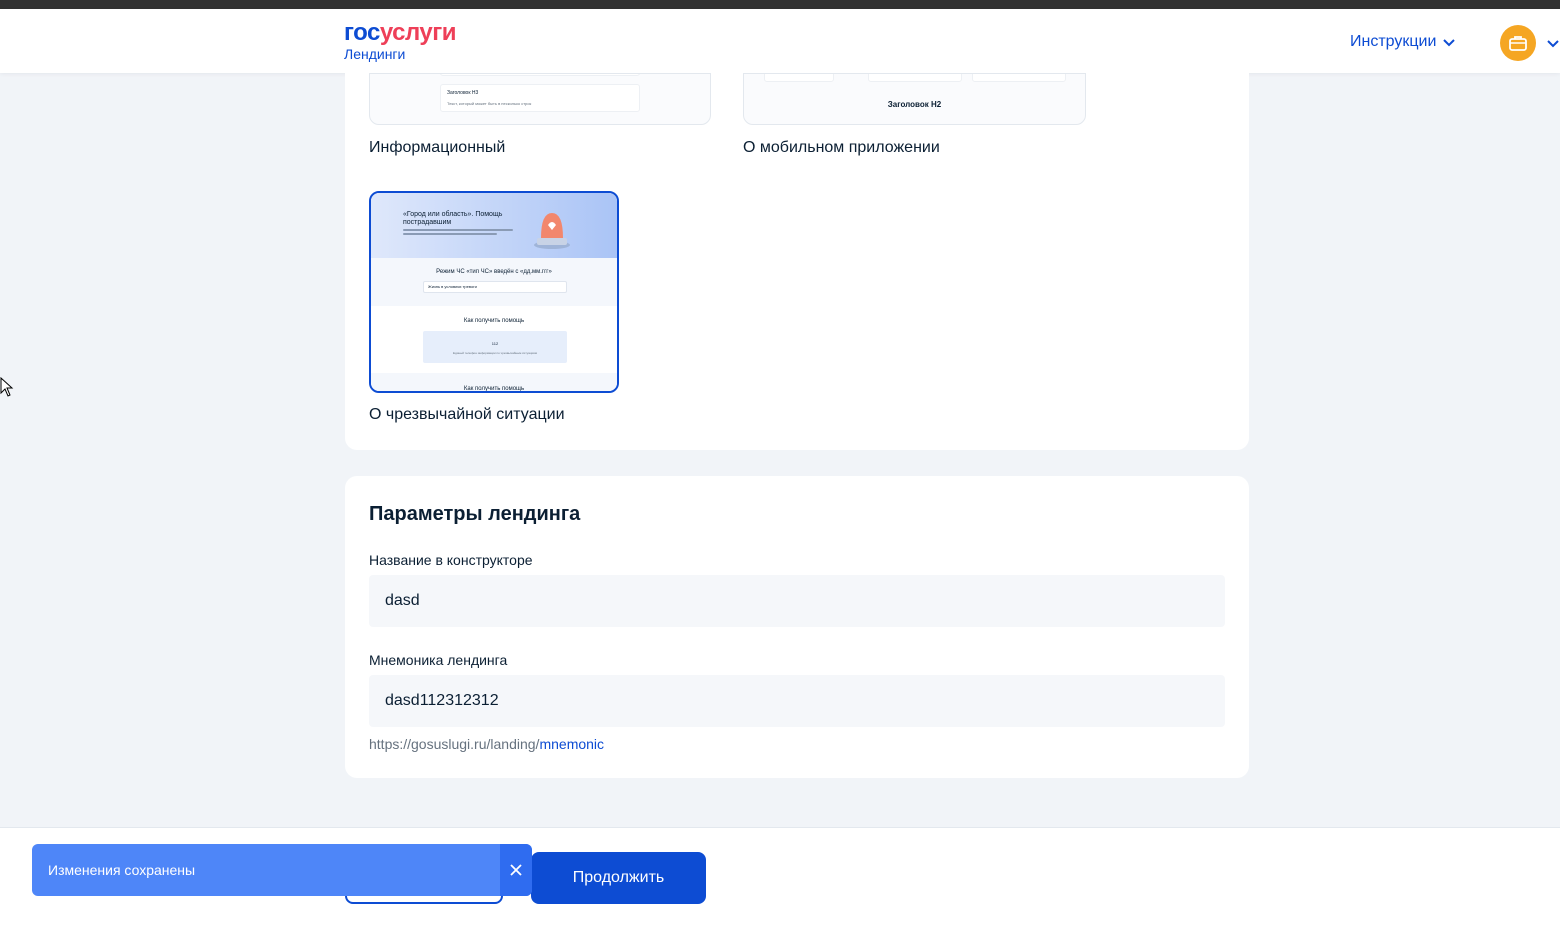 The height and width of the screenshot is (929, 1560). I want to click on preview-field-text: Жизнь в условиях тревоги, so click(452, 286).